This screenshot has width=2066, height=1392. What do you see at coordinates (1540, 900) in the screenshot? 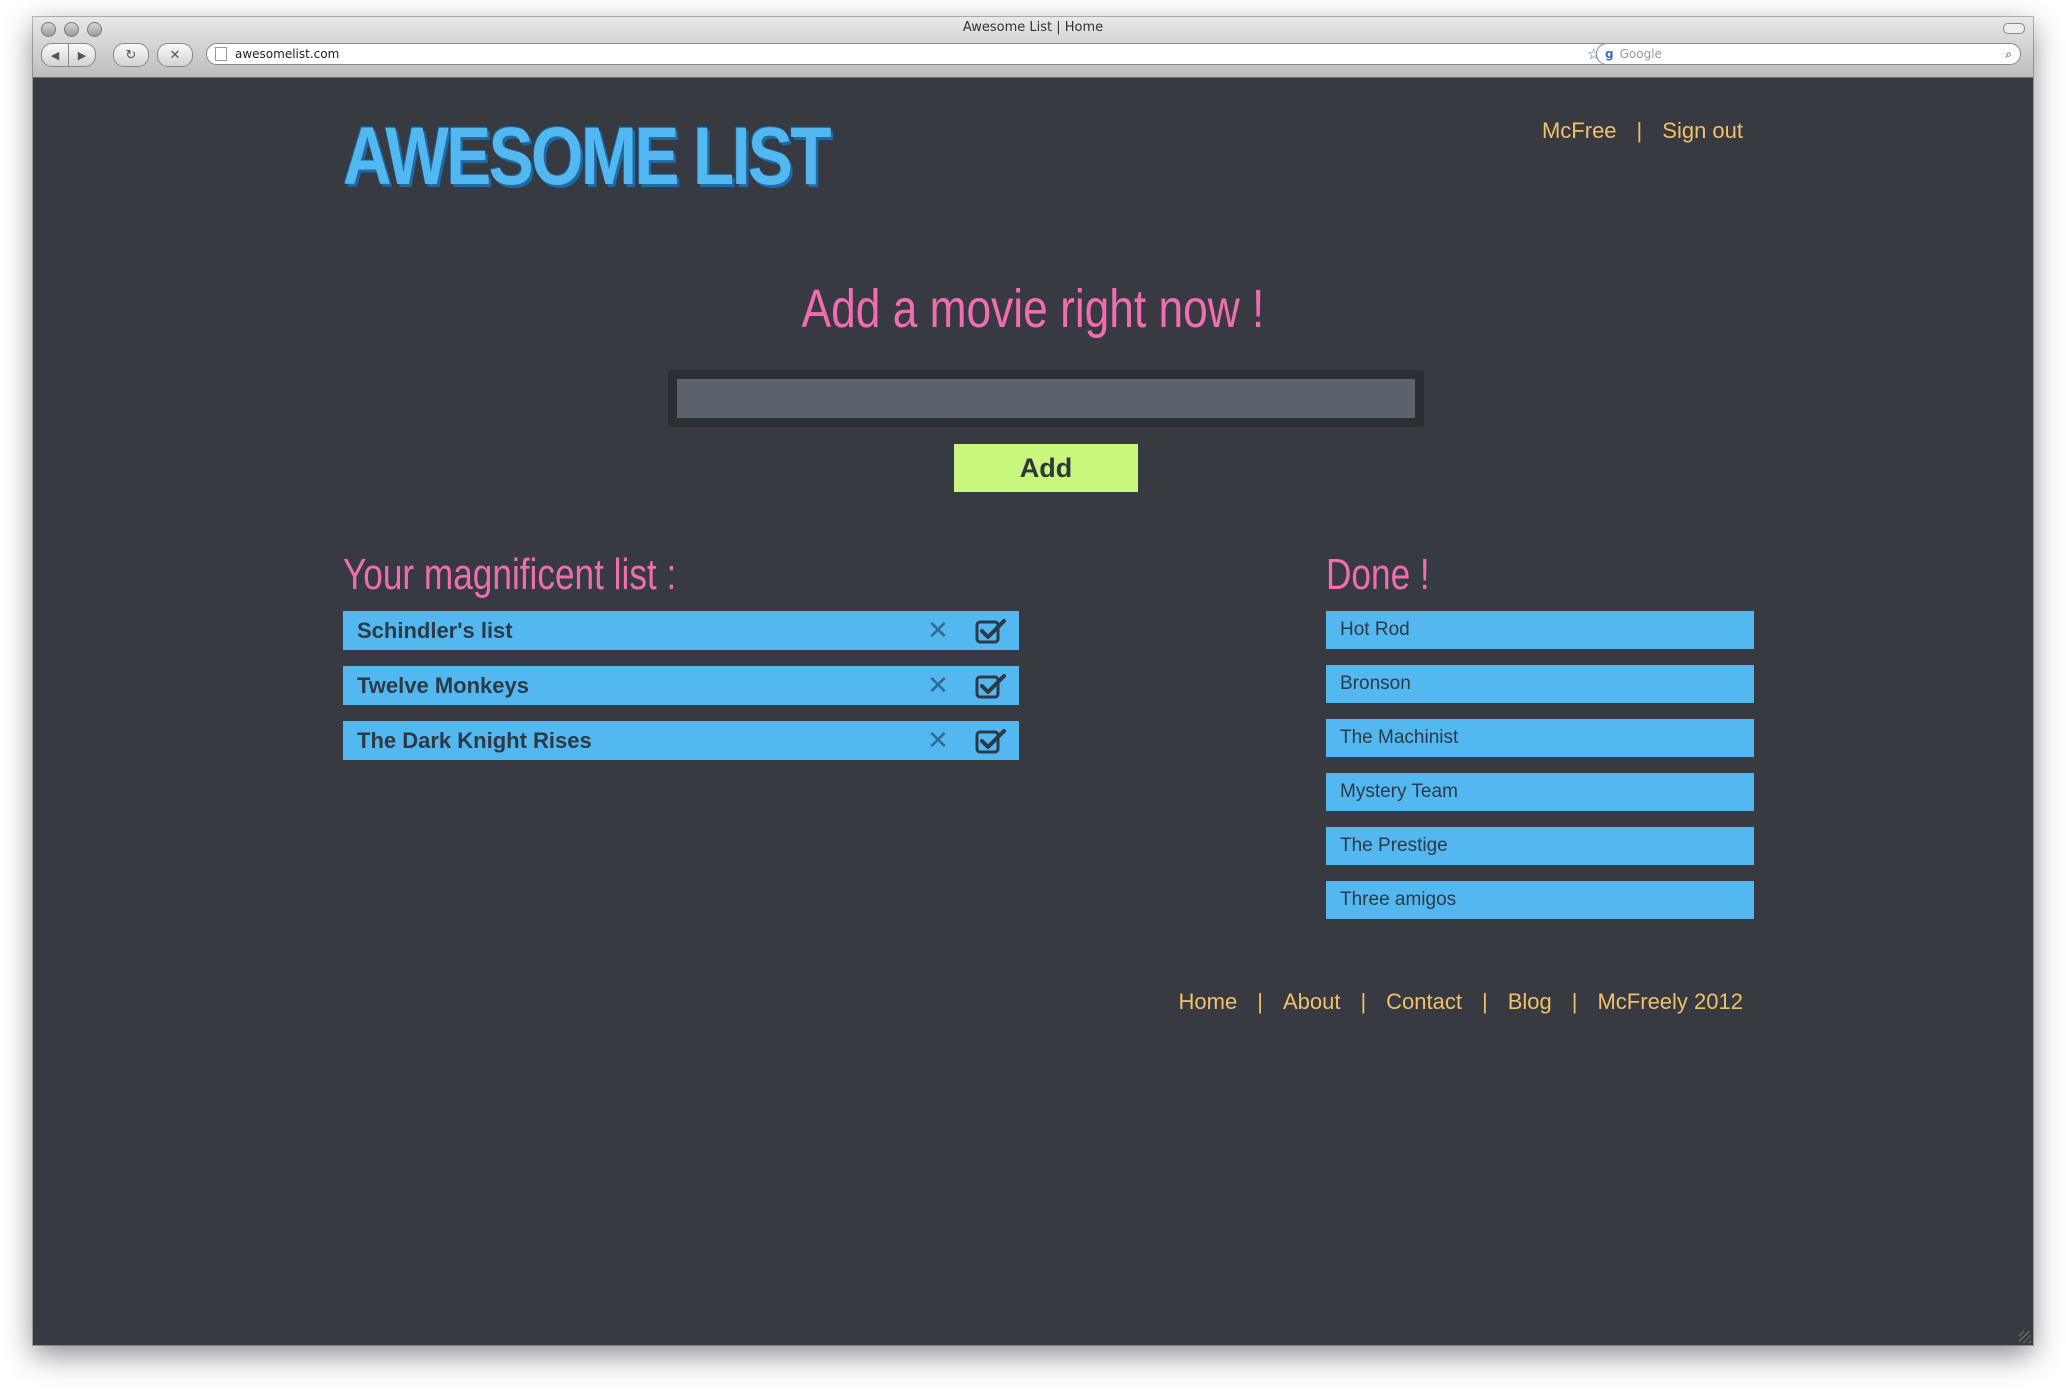
I see `done-item: Three amigos` at bounding box center [1540, 900].